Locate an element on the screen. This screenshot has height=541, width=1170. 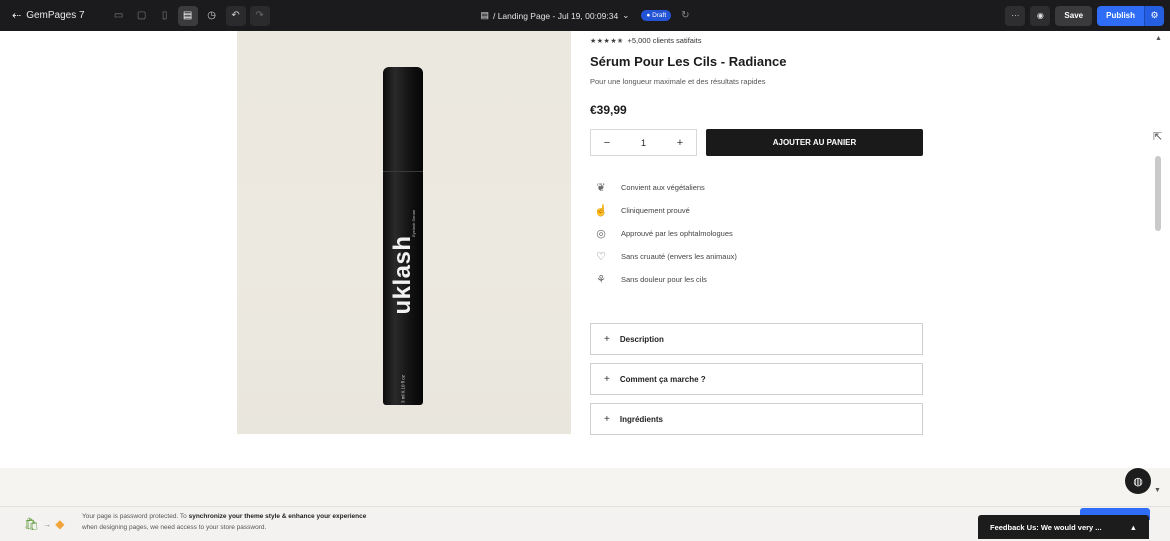
publish-group: Publish ⚙ is located at coordinates (1130, 15).